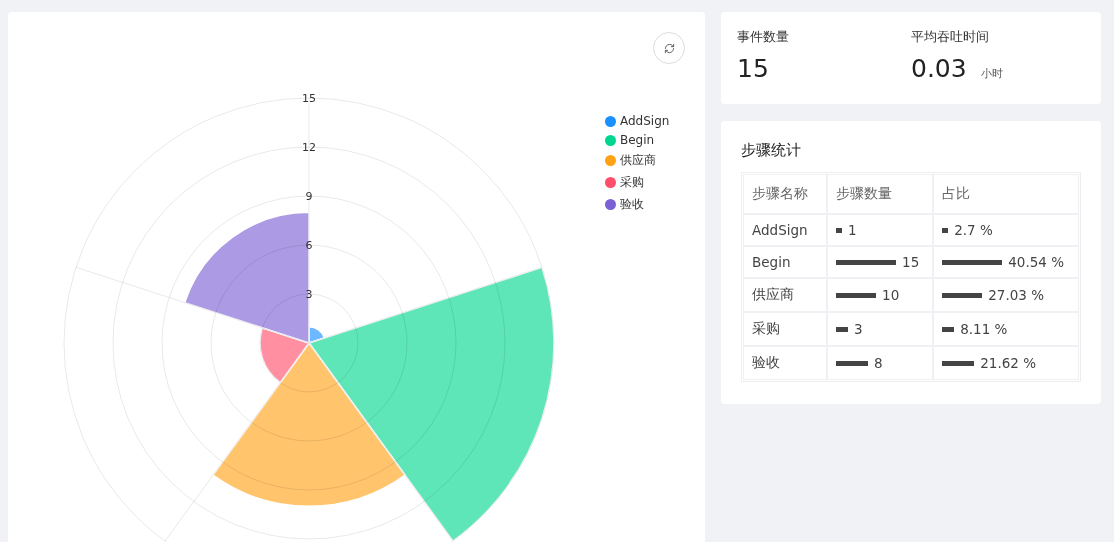 The image size is (1114, 542). Describe the element at coordinates (785, 295) in the screenshot. I see `table-cell: 供应商` at that location.